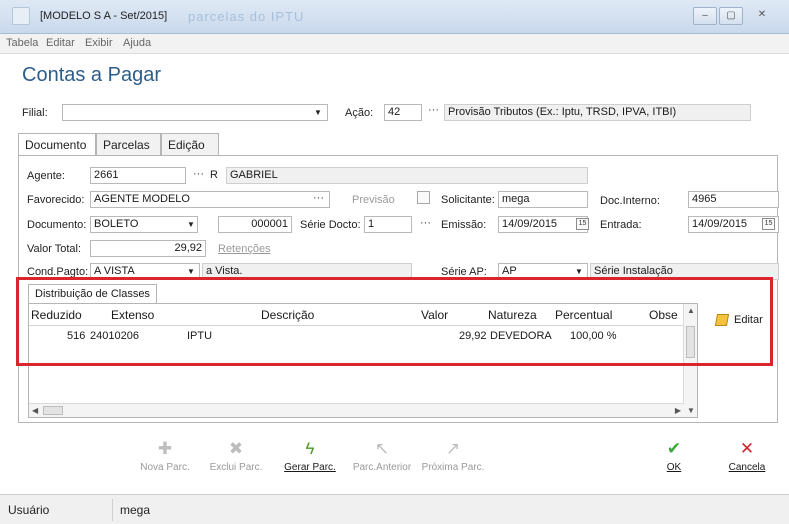  Describe the element at coordinates (138, 175) in the screenshot. I see `agente-code-input: 2661` at that location.